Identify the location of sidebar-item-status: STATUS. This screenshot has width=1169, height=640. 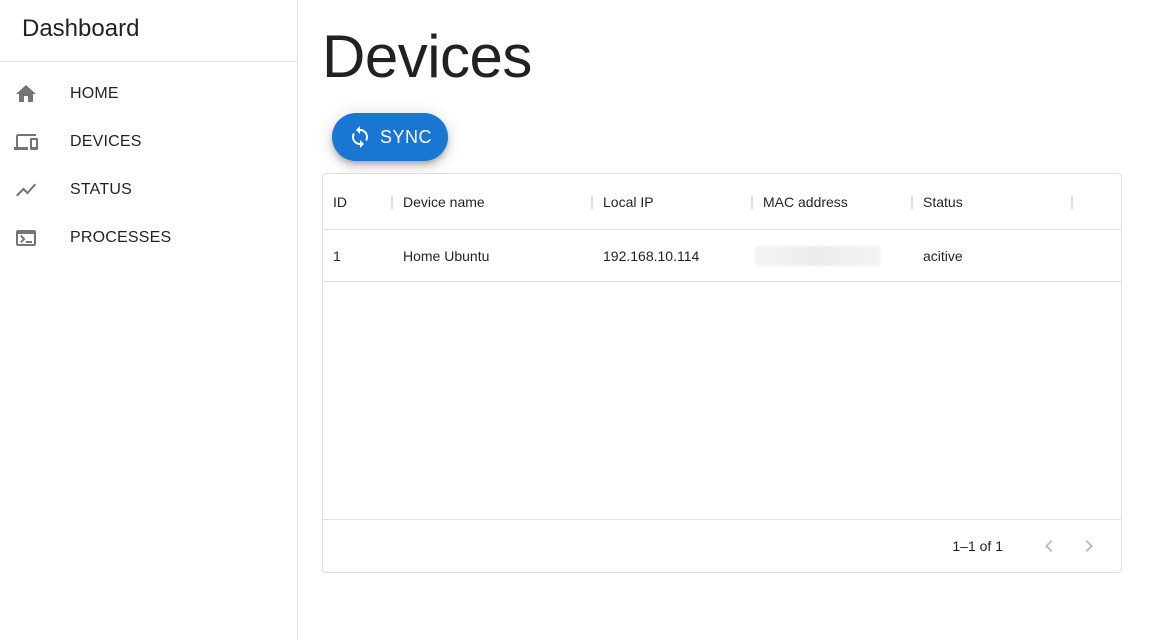
(148, 190).